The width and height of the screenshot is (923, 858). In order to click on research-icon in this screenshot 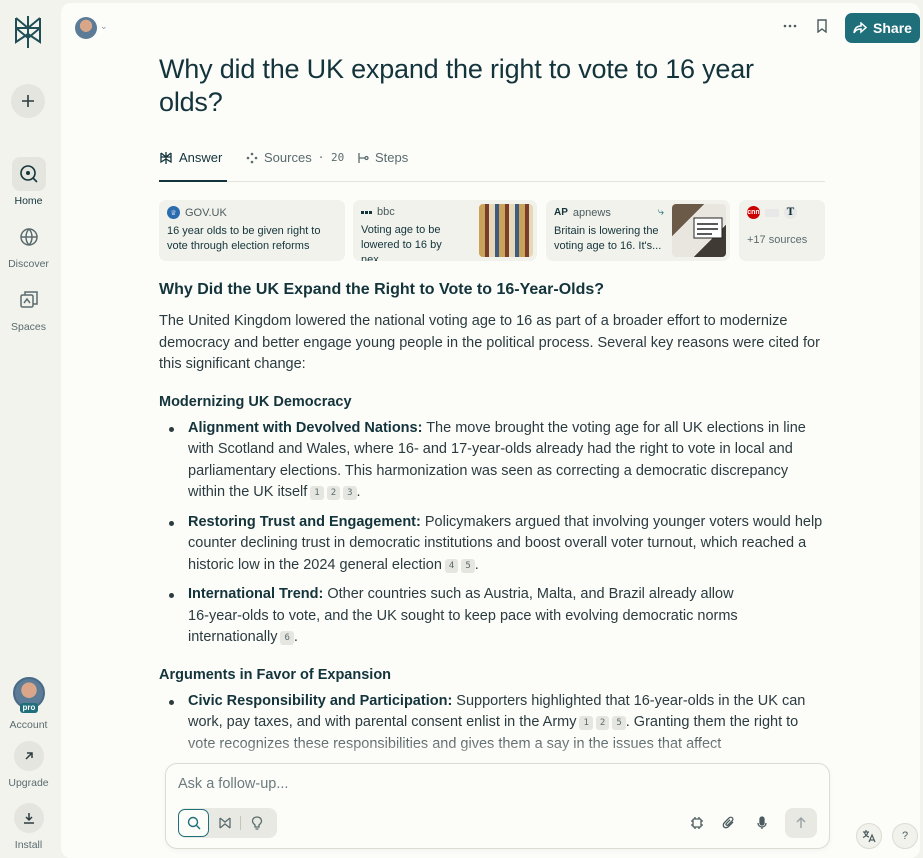, I will do `click(224, 823)`.